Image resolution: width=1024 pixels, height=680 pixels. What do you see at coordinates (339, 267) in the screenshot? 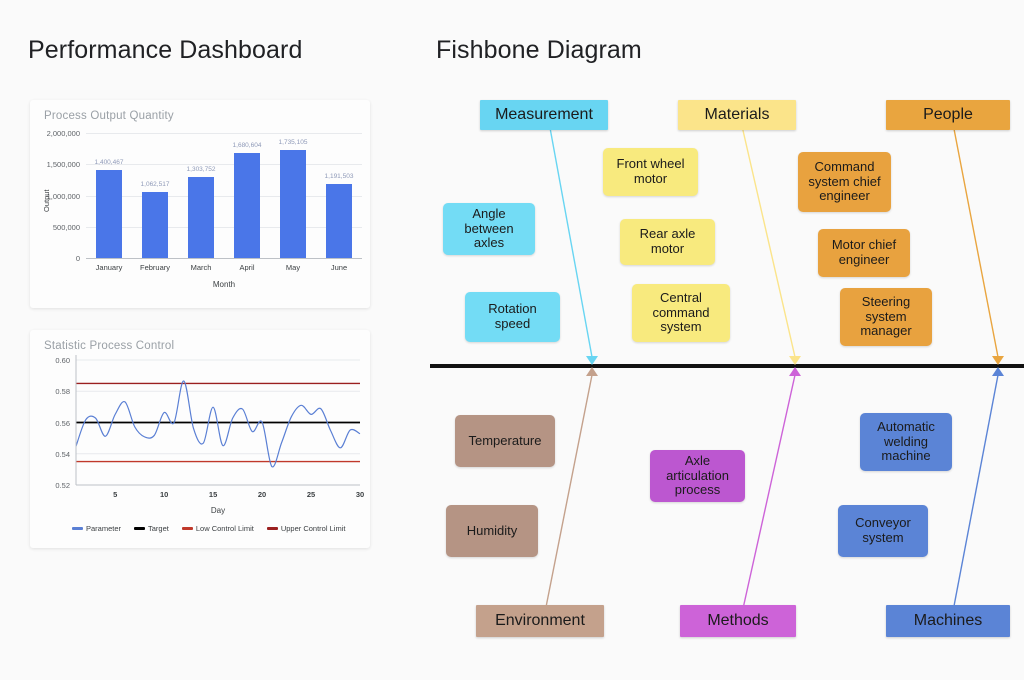
I see `x-axis-tick-label: June` at bounding box center [339, 267].